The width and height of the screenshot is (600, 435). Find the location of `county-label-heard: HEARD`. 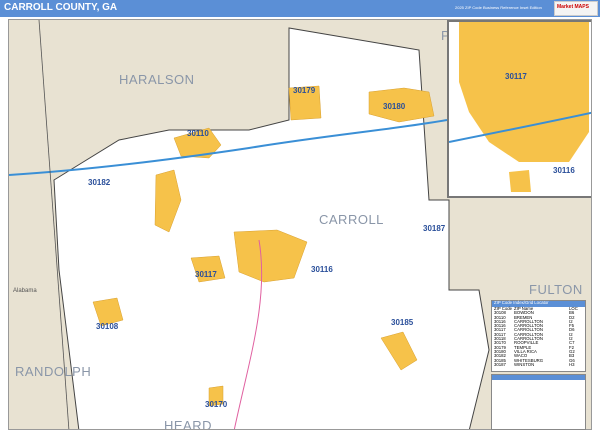

county-label-heard: HEARD is located at coordinates (188, 424).